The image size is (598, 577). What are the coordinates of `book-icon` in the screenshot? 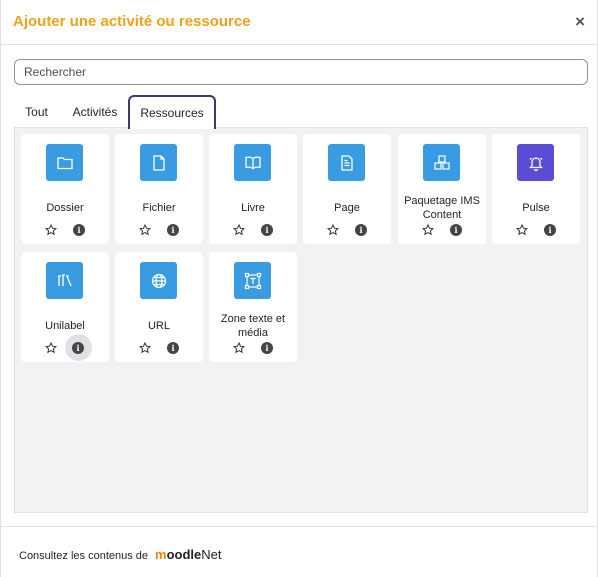 It's located at (252, 162).